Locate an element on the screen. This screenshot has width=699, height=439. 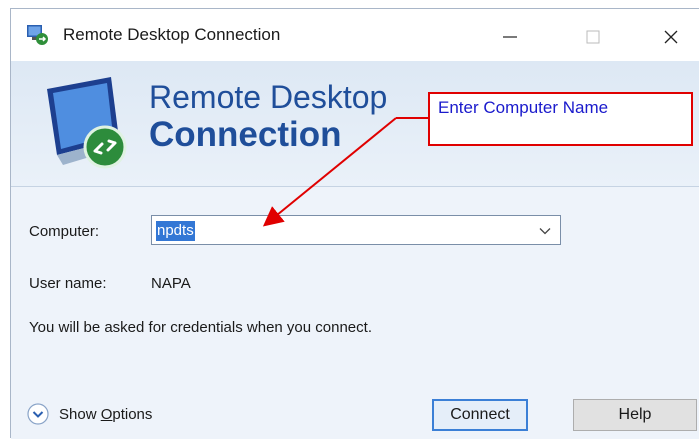
maximize-icon is located at coordinates (593, 37).